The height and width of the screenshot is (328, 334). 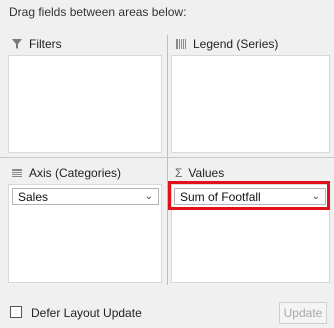 I want to click on filters-area: Filters, so click(x=85, y=44).